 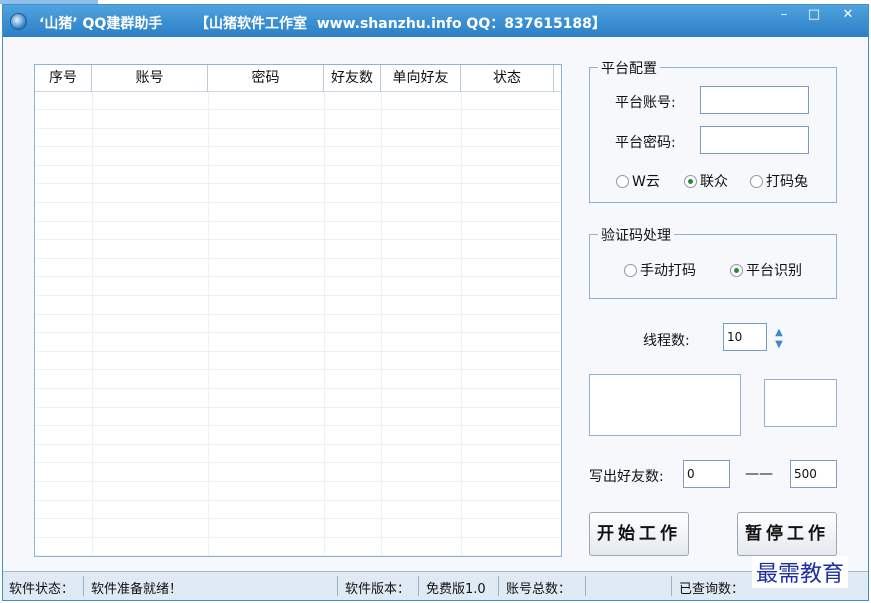 What do you see at coordinates (665, 405) in the screenshot?
I see `captcha-image-box` at bounding box center [665, 405].